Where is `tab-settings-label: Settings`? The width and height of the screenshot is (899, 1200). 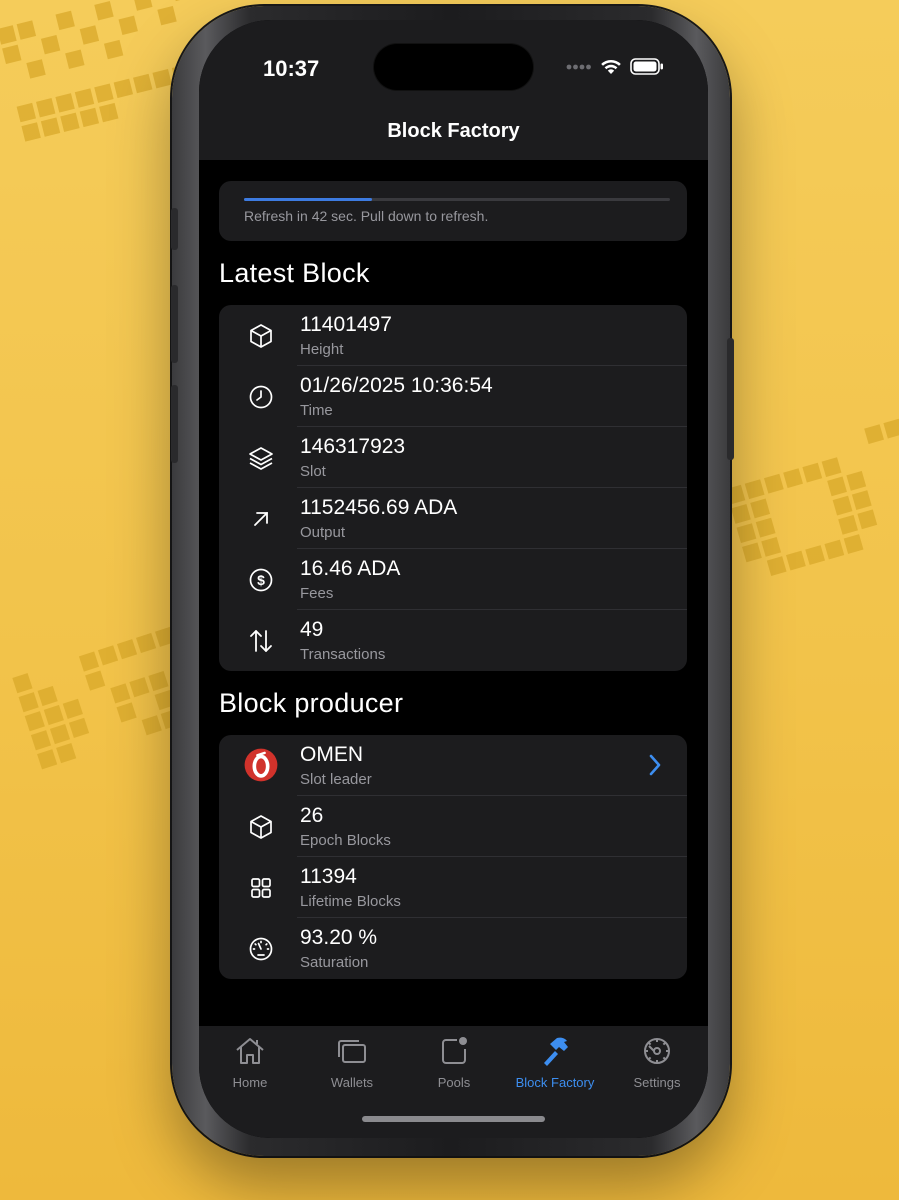 tab-settings-label: Settings is located at coordinates (657, 1082).